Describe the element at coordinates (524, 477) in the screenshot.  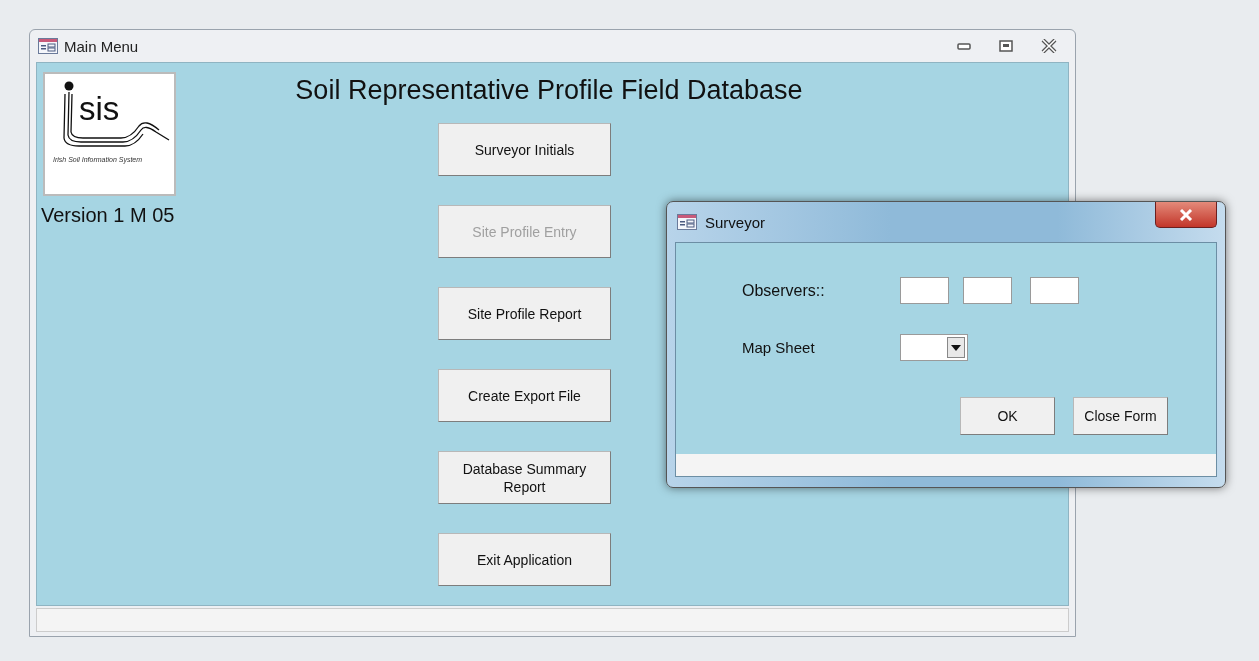
I see `menu-button: Database Summary Report` at that location.